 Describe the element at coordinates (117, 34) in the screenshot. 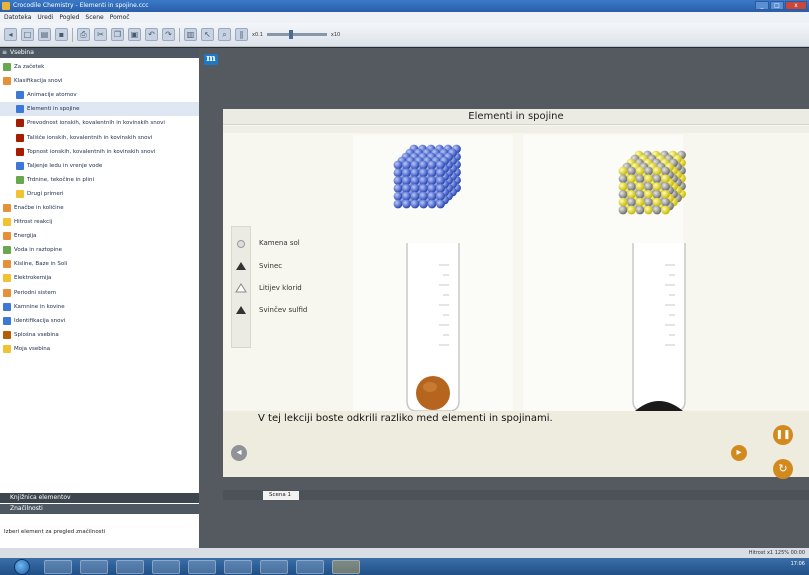

I see `copy-icon: ❐` at that location.